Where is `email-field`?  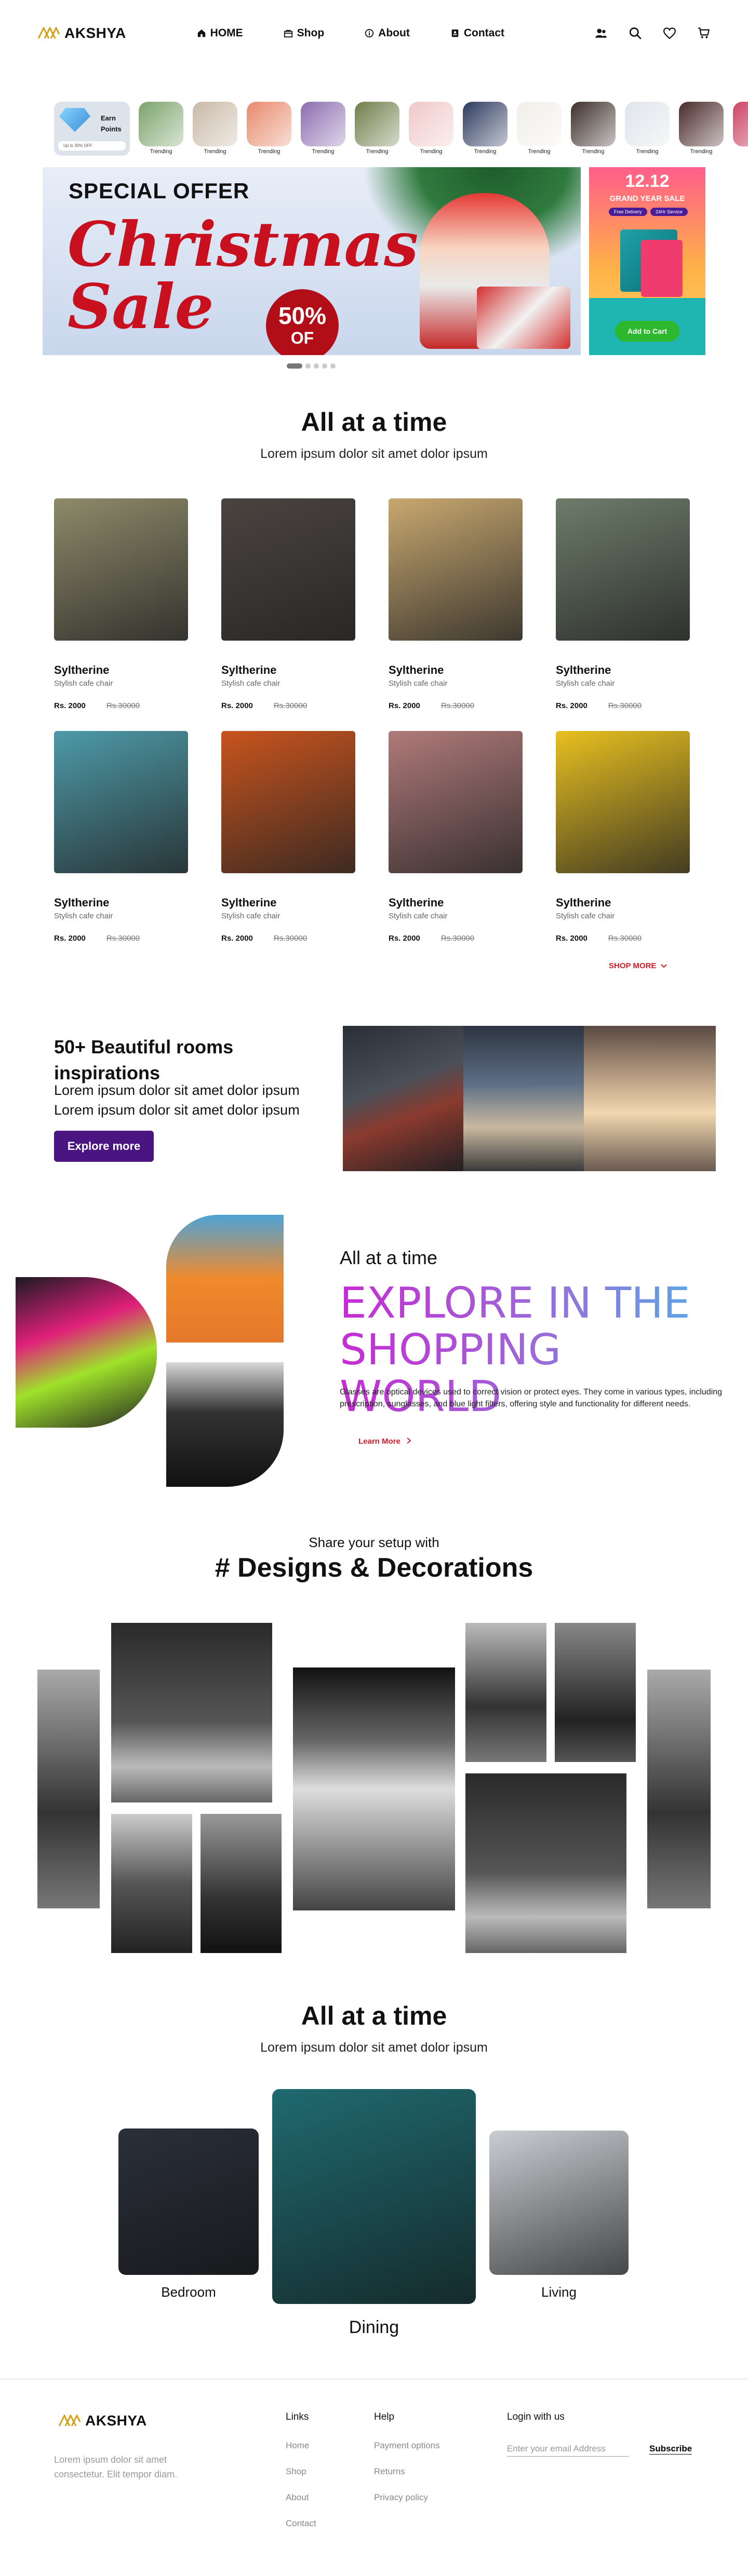 email-field is located at coordinates (568, 2449).